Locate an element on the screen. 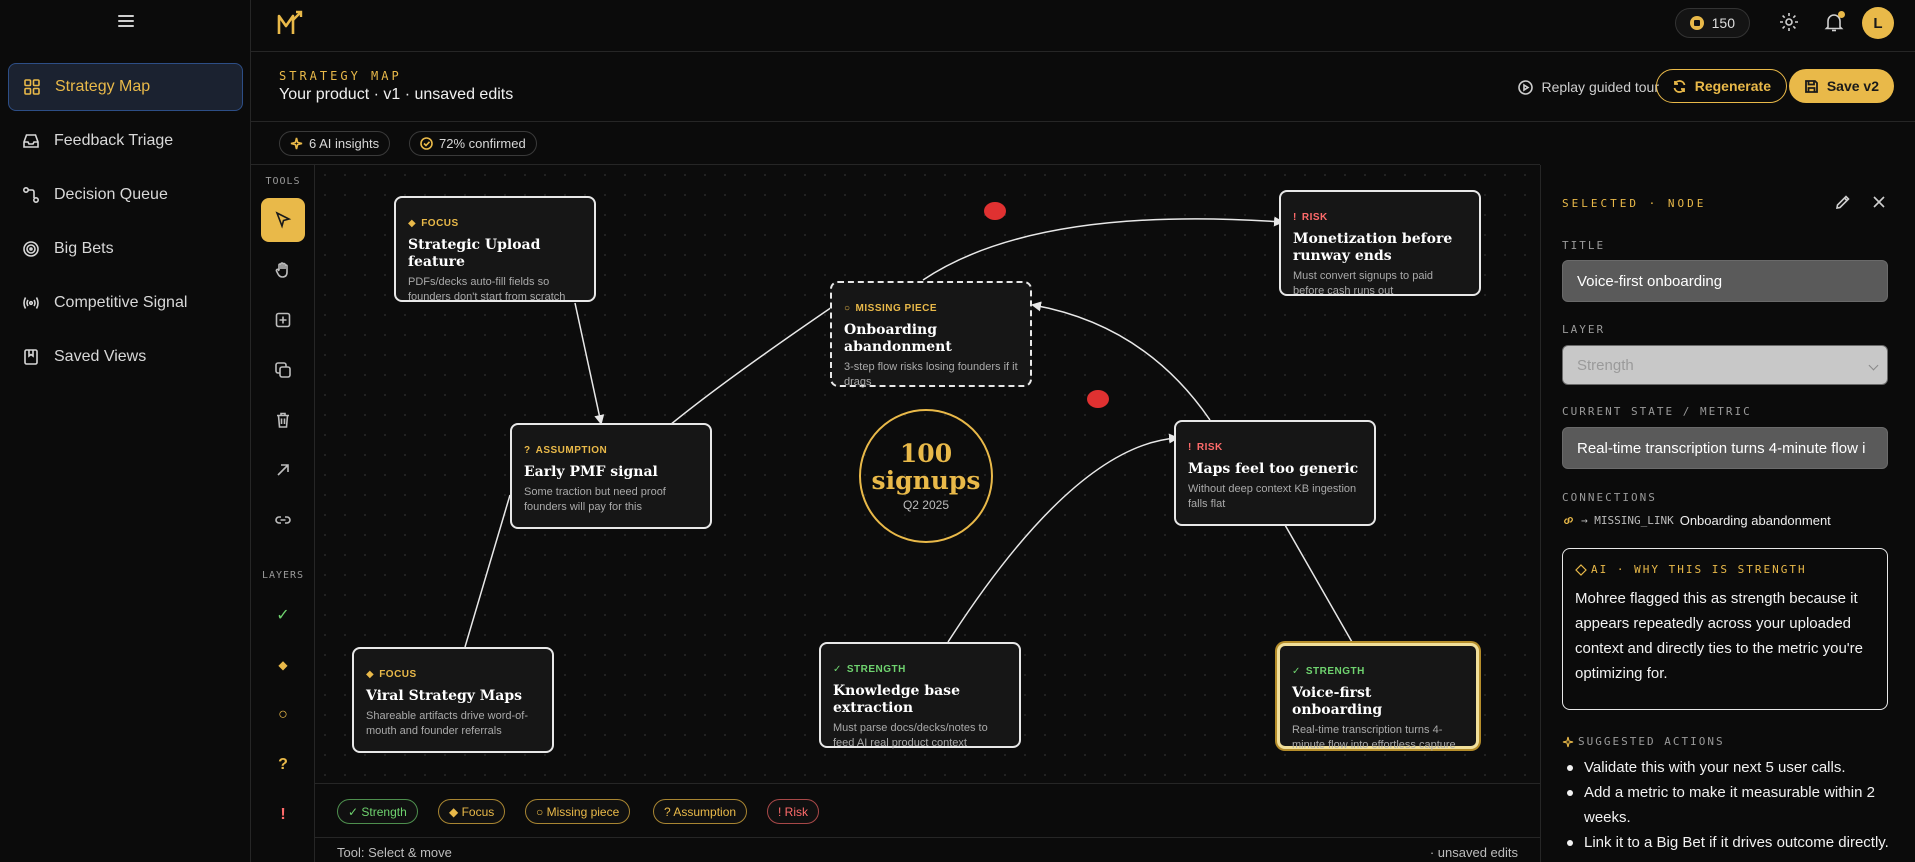  edge-generic-to-onboarding is located at coordinates (1121, 361).